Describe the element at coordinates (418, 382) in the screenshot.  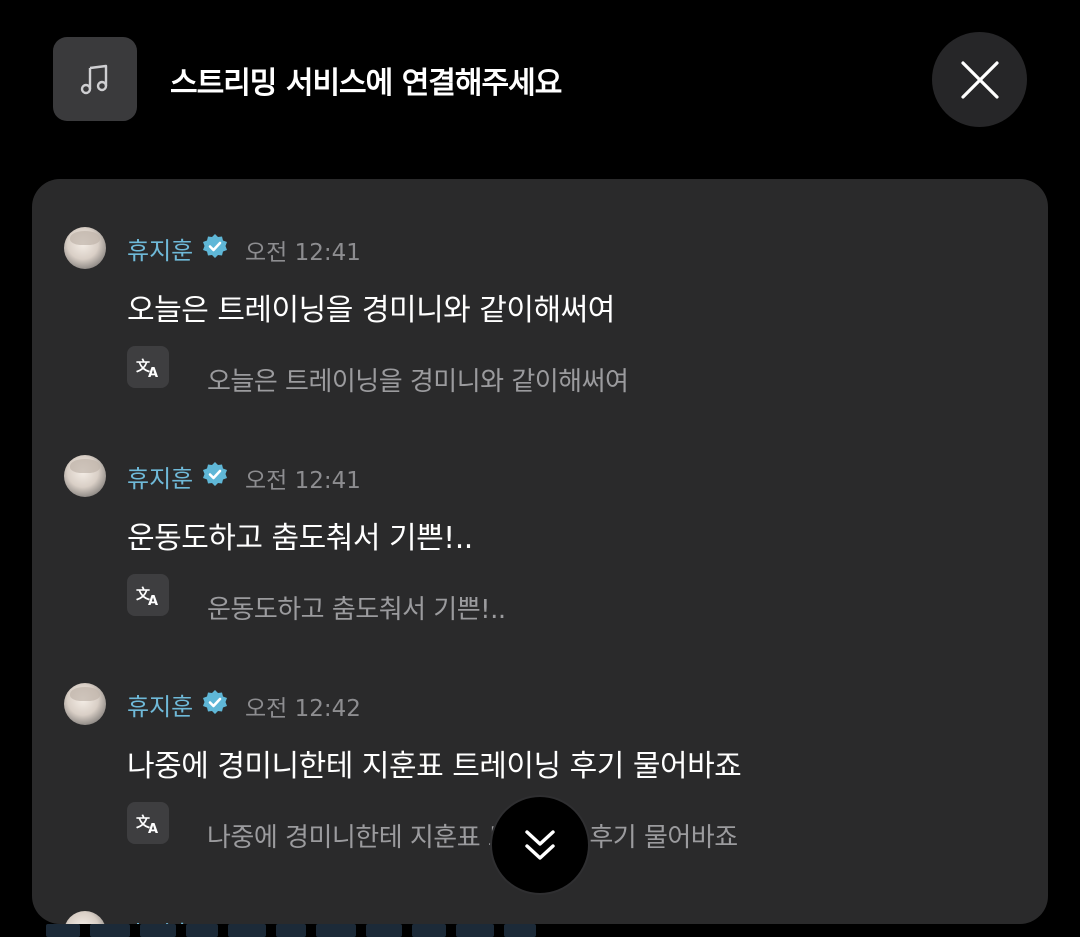
I see `translated-text: 오늘은 트레이닝을 경미니와 같이해써여` at that location.